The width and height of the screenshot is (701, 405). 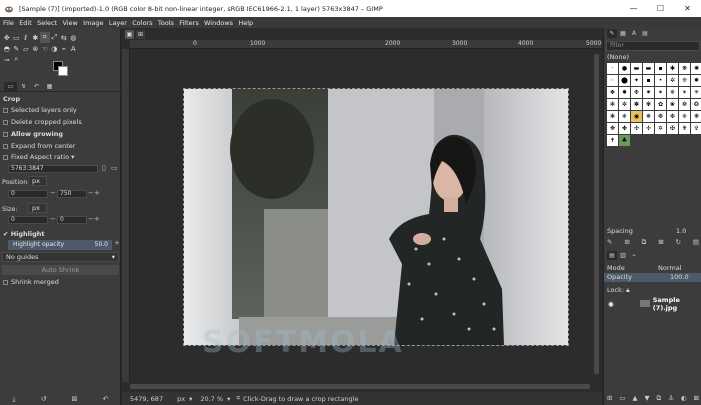 What do you see at coordinates (612, 140) in the screenshot?
I see `brush-item: ✝` at bounding box center [612, 140].